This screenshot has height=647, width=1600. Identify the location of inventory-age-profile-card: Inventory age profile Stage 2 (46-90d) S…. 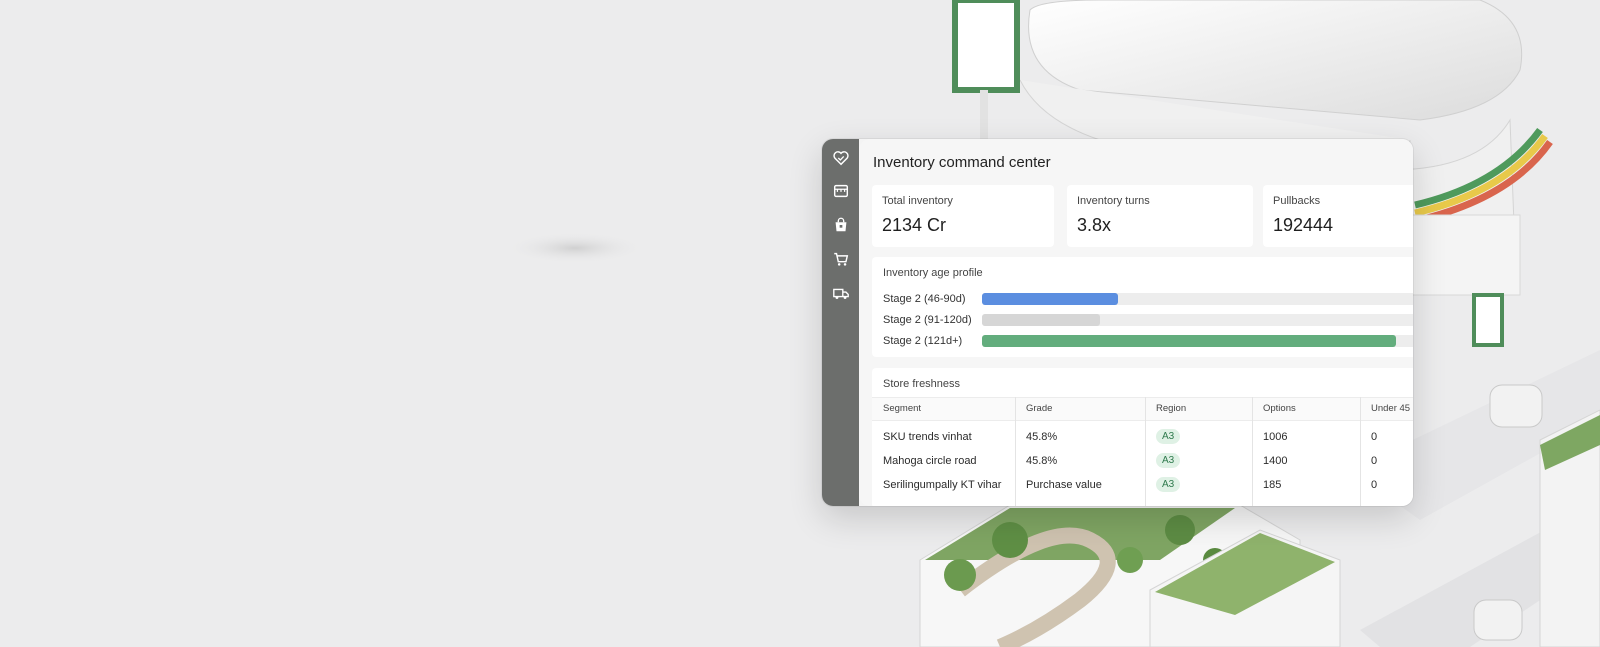
(1142, 307).